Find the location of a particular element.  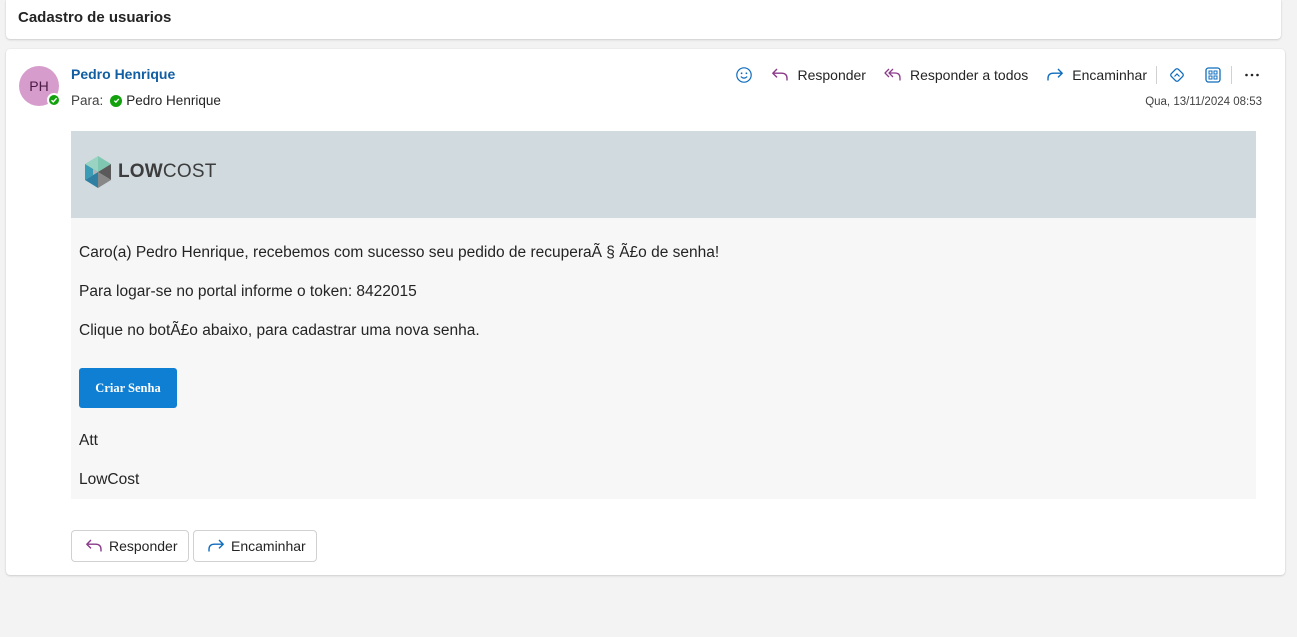

email-header-band: LOWCOST is located at coordinates (663, 174).